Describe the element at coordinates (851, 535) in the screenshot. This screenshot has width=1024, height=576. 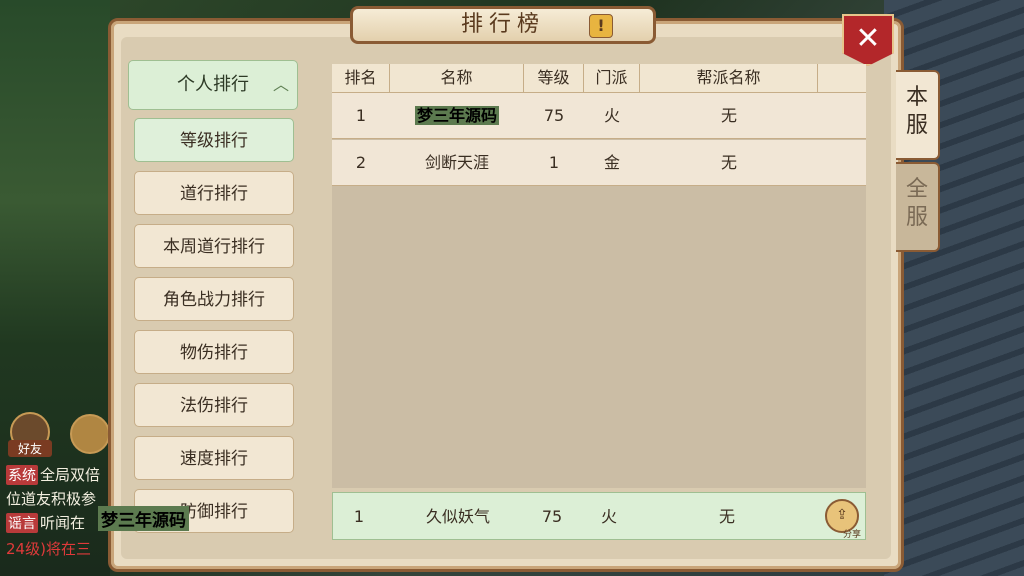
I see `share-label: 分享` at that location.